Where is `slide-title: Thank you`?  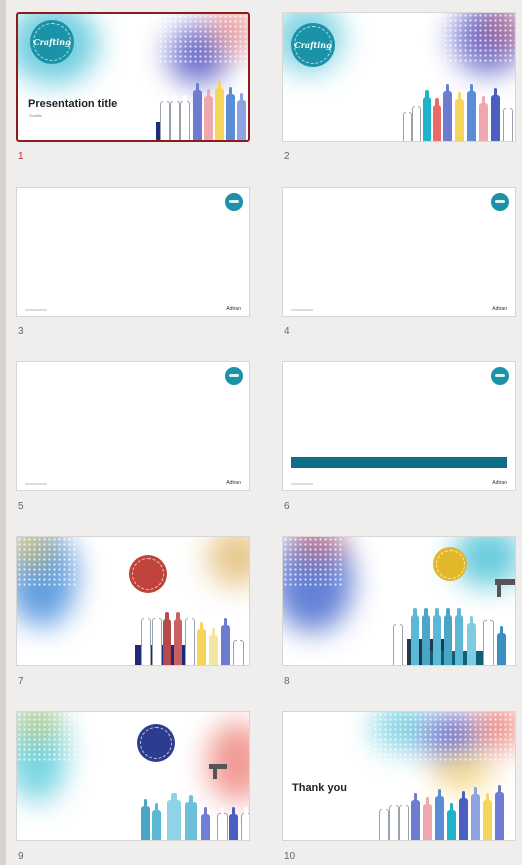
slide-title: Thank you is located at coordinates (320, 788).